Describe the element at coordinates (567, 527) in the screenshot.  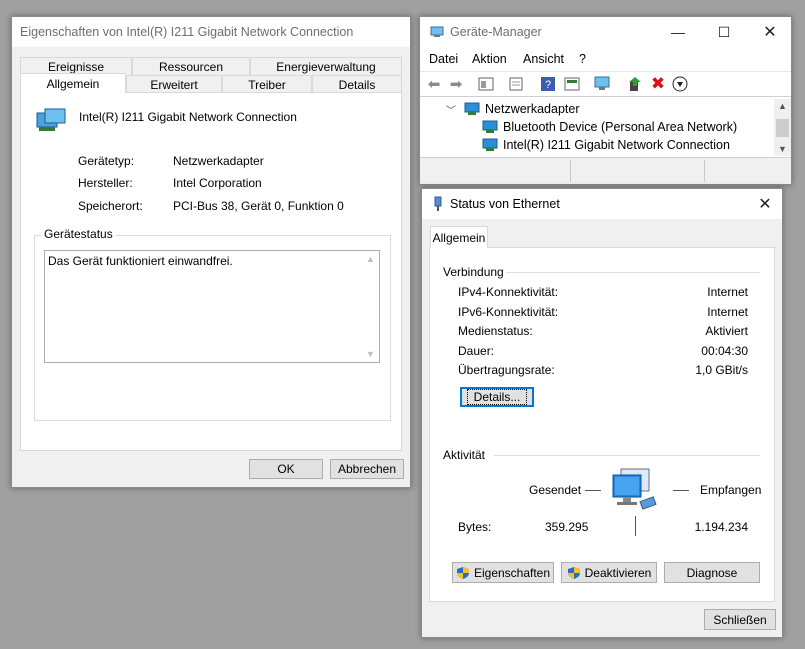
I see `bytes-sent: 359.295` at that location.